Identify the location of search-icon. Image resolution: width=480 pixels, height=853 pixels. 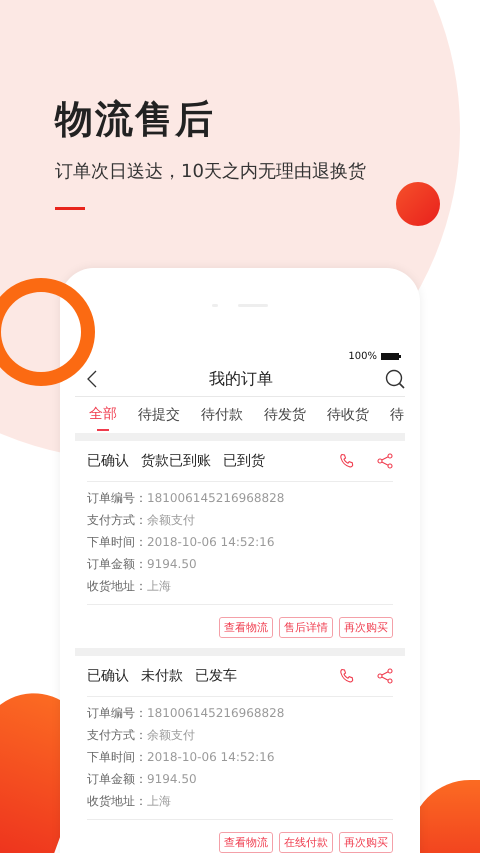
(395, 379).